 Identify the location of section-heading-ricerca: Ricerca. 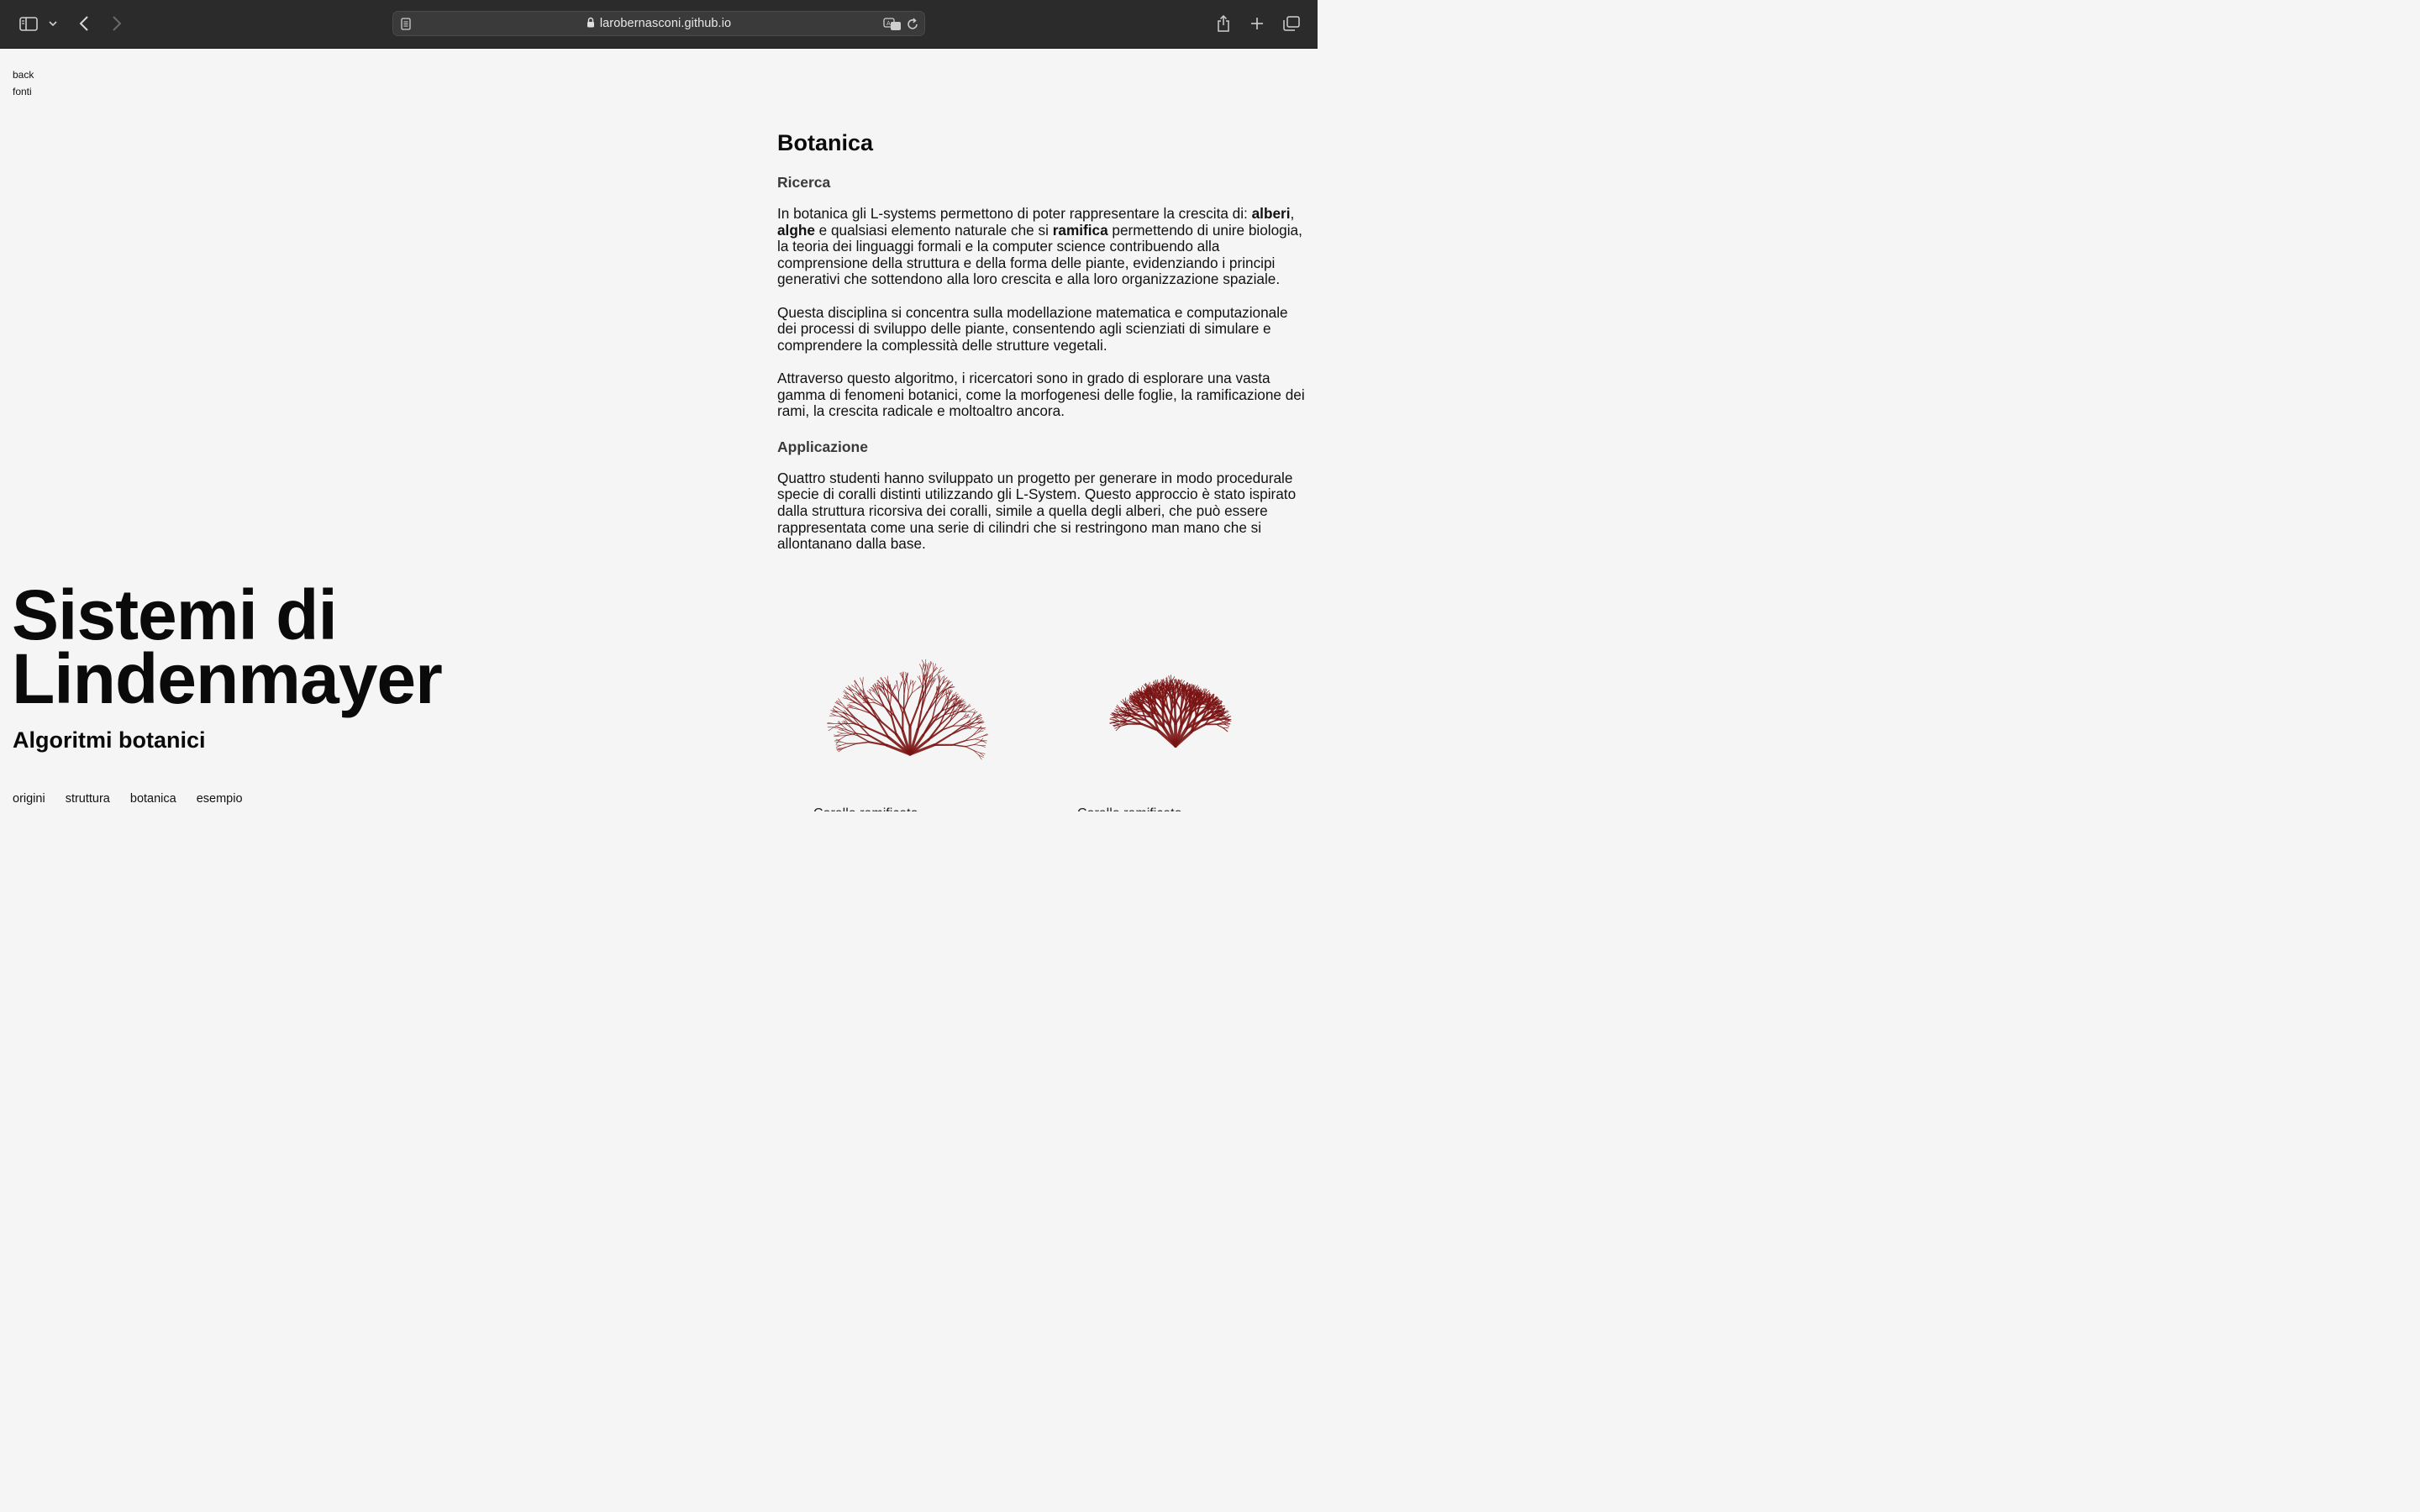
(804, 182).